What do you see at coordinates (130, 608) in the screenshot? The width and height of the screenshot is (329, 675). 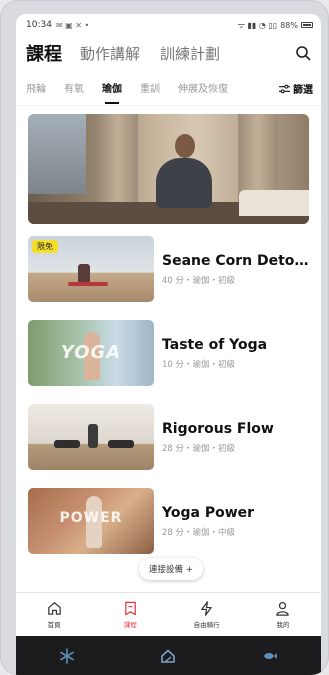 I see `bookmark-icon` at bounding box center [130, 608].